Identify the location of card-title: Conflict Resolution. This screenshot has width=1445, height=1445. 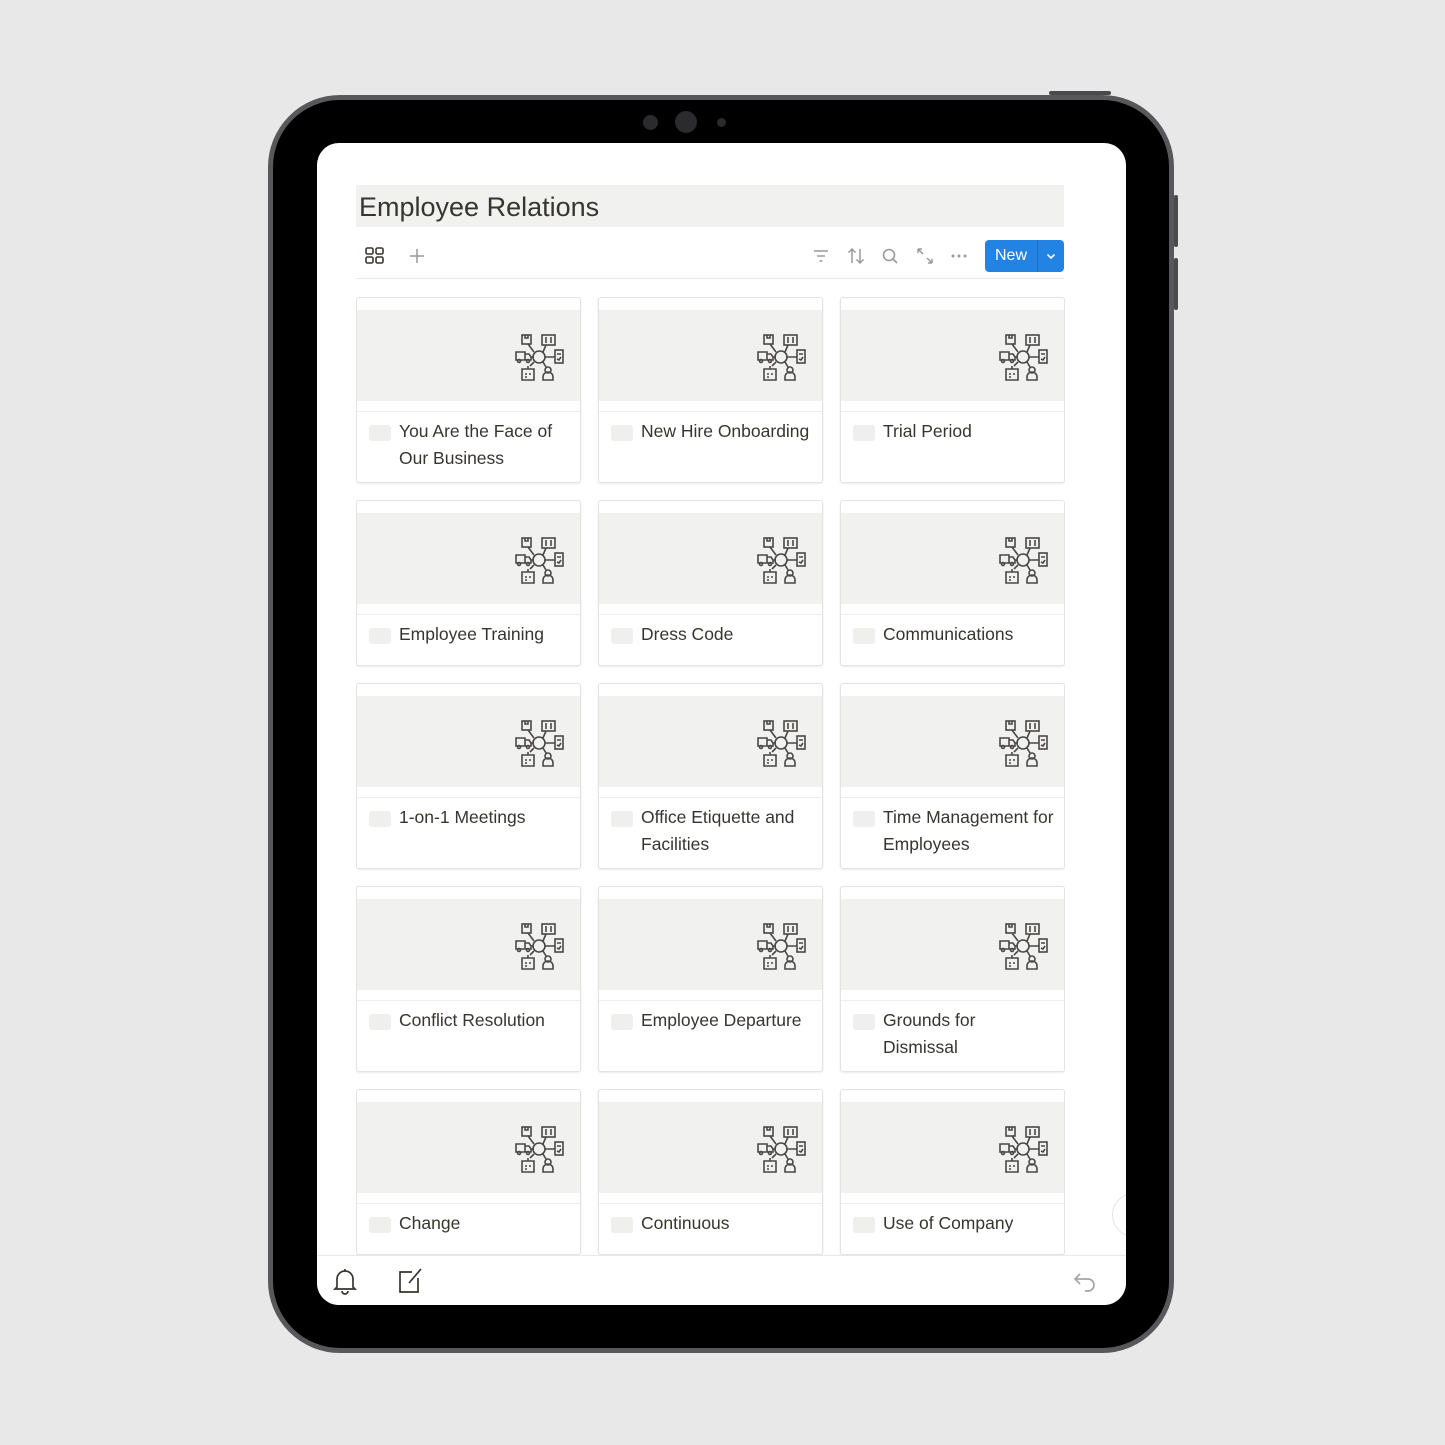
(472, 1024).